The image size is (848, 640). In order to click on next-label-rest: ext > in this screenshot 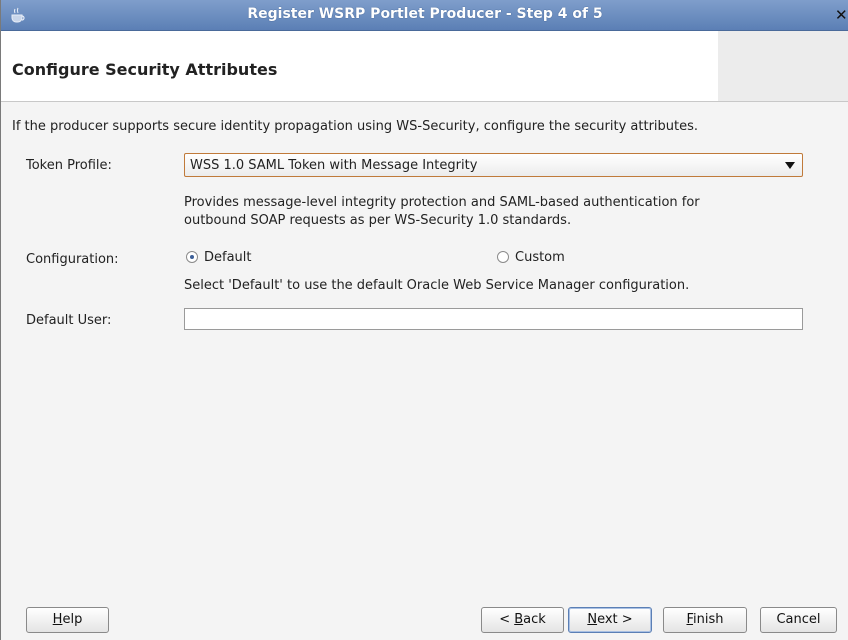, I will do `click(615, 619)`.